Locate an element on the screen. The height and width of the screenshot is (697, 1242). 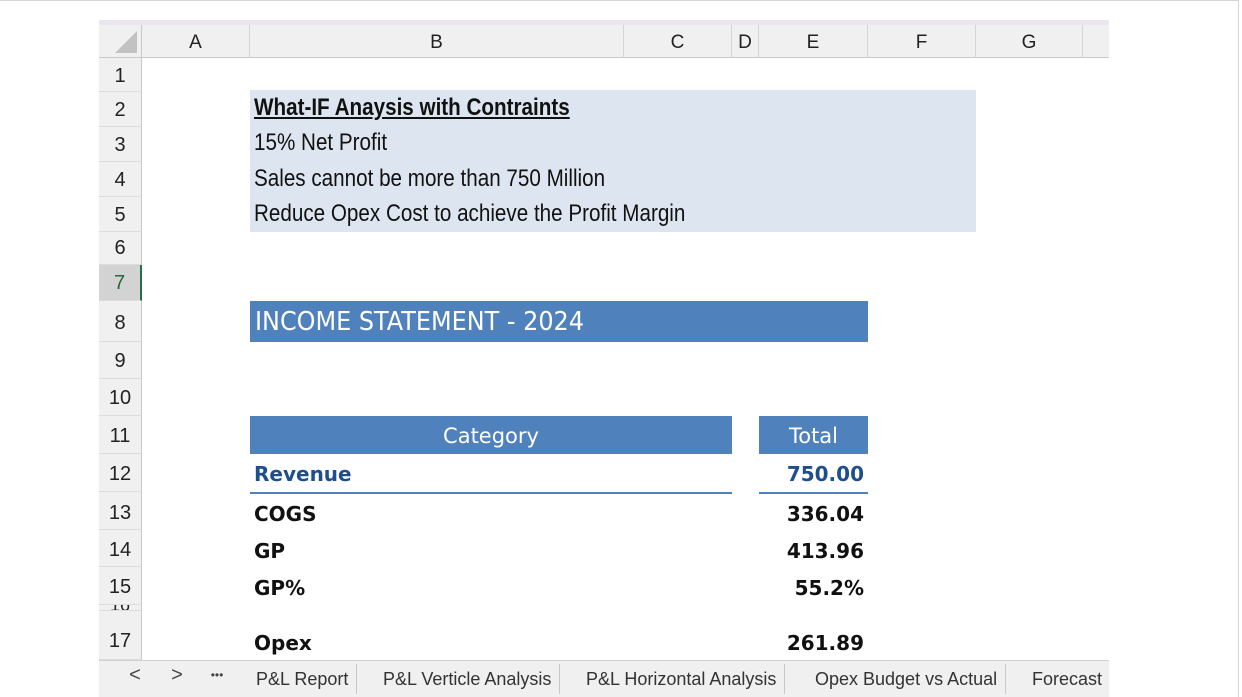
column-header-f: F is located at coordinates (922, 41).